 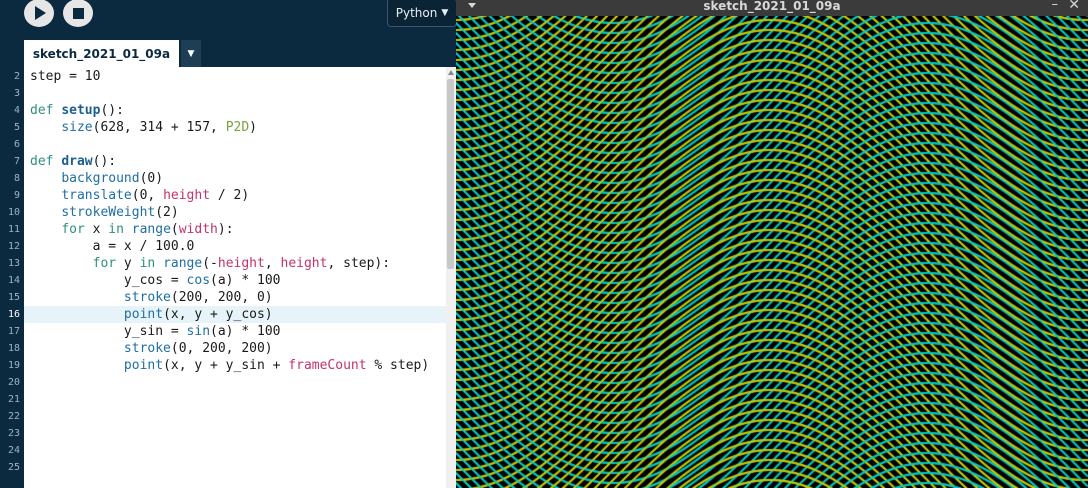 I want to click on run-button, so click(x=39, y=13).